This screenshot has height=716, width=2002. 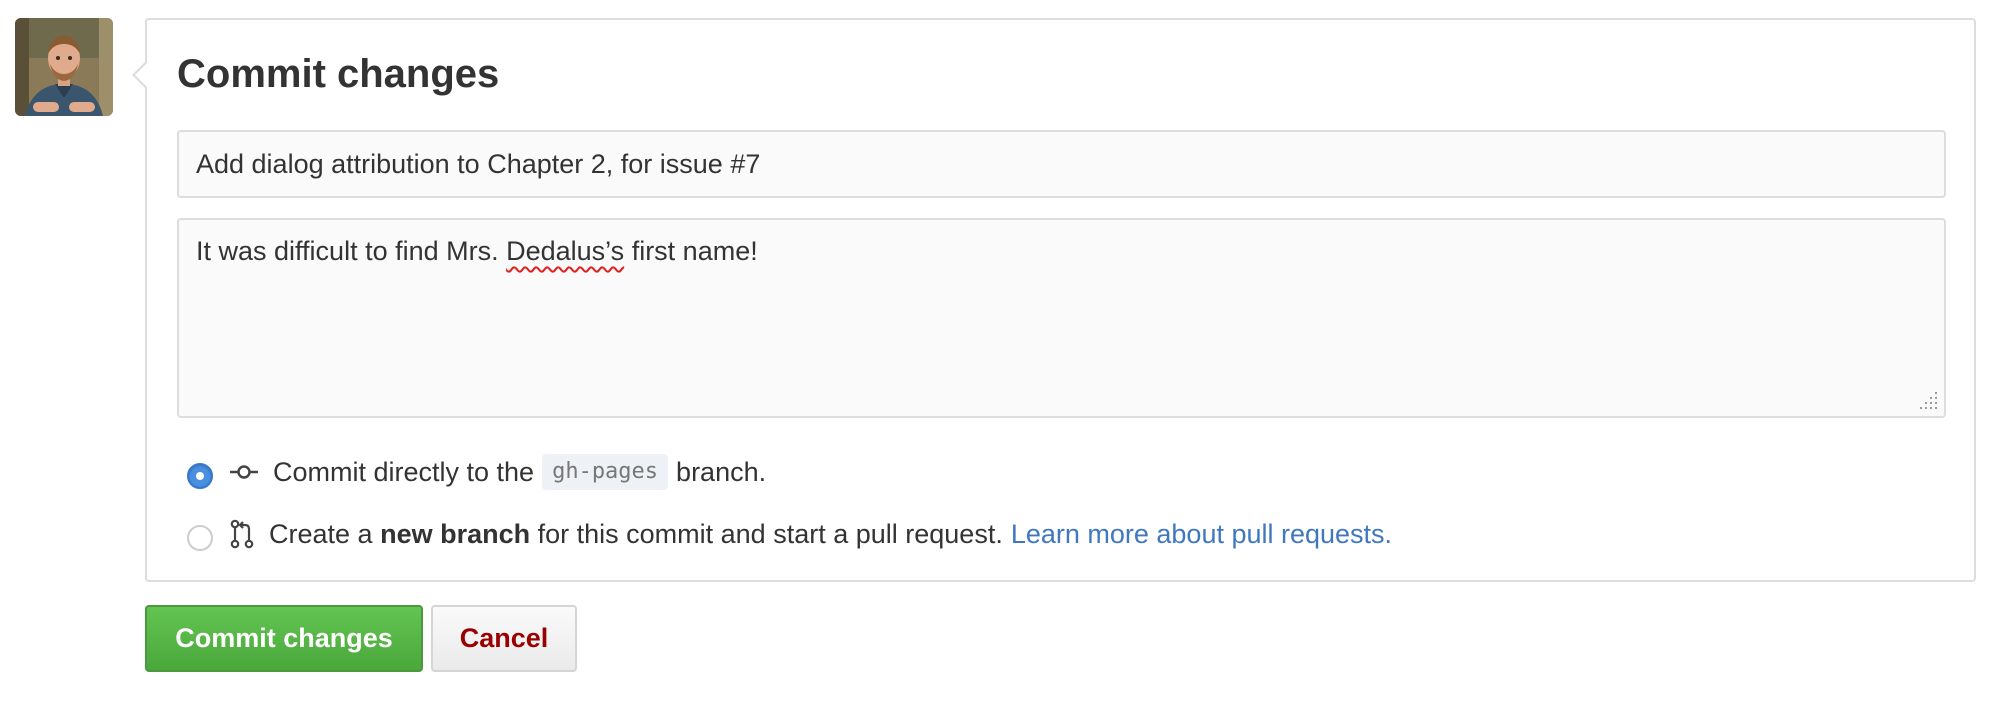 I want to click on branch-name: gh-pages, so click(x=605, y=472).